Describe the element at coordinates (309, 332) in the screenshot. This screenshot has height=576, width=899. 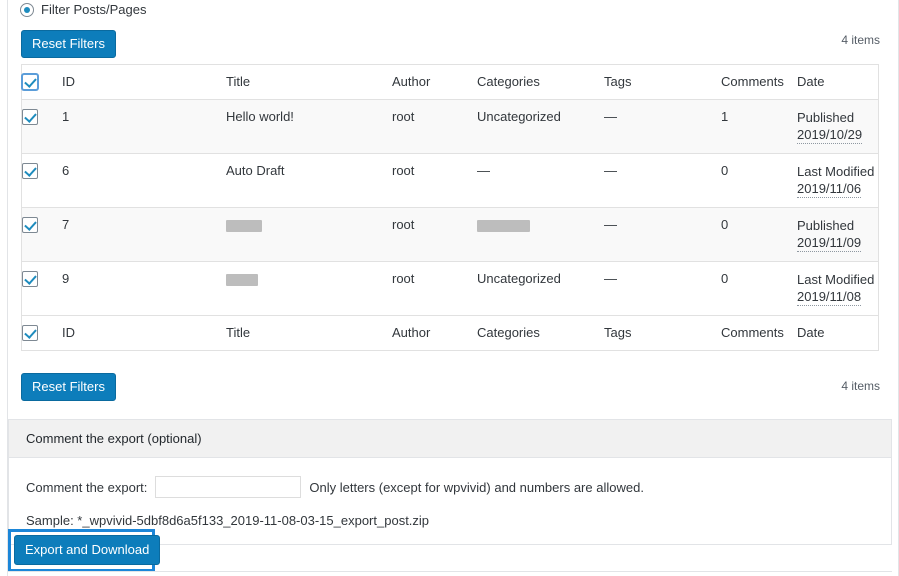
I see `column-footer-title: Title` at that location.